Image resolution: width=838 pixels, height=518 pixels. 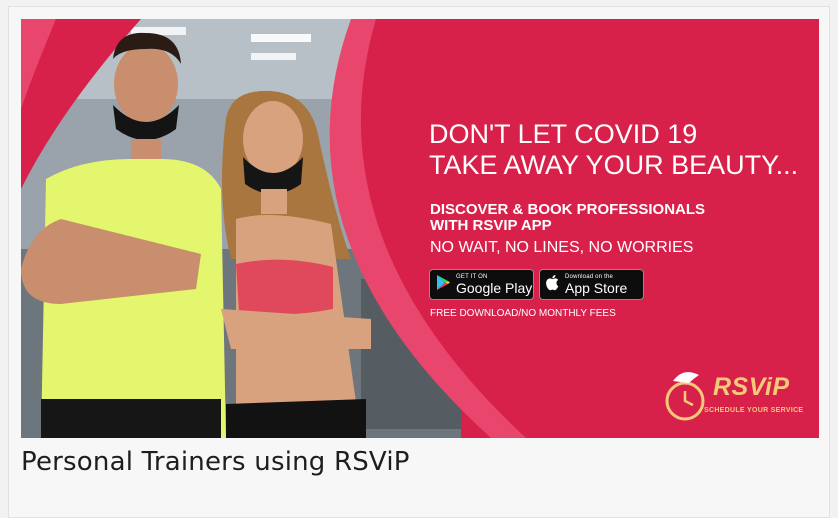 I want to click on google-play-icon, so click(x=443, y=285).